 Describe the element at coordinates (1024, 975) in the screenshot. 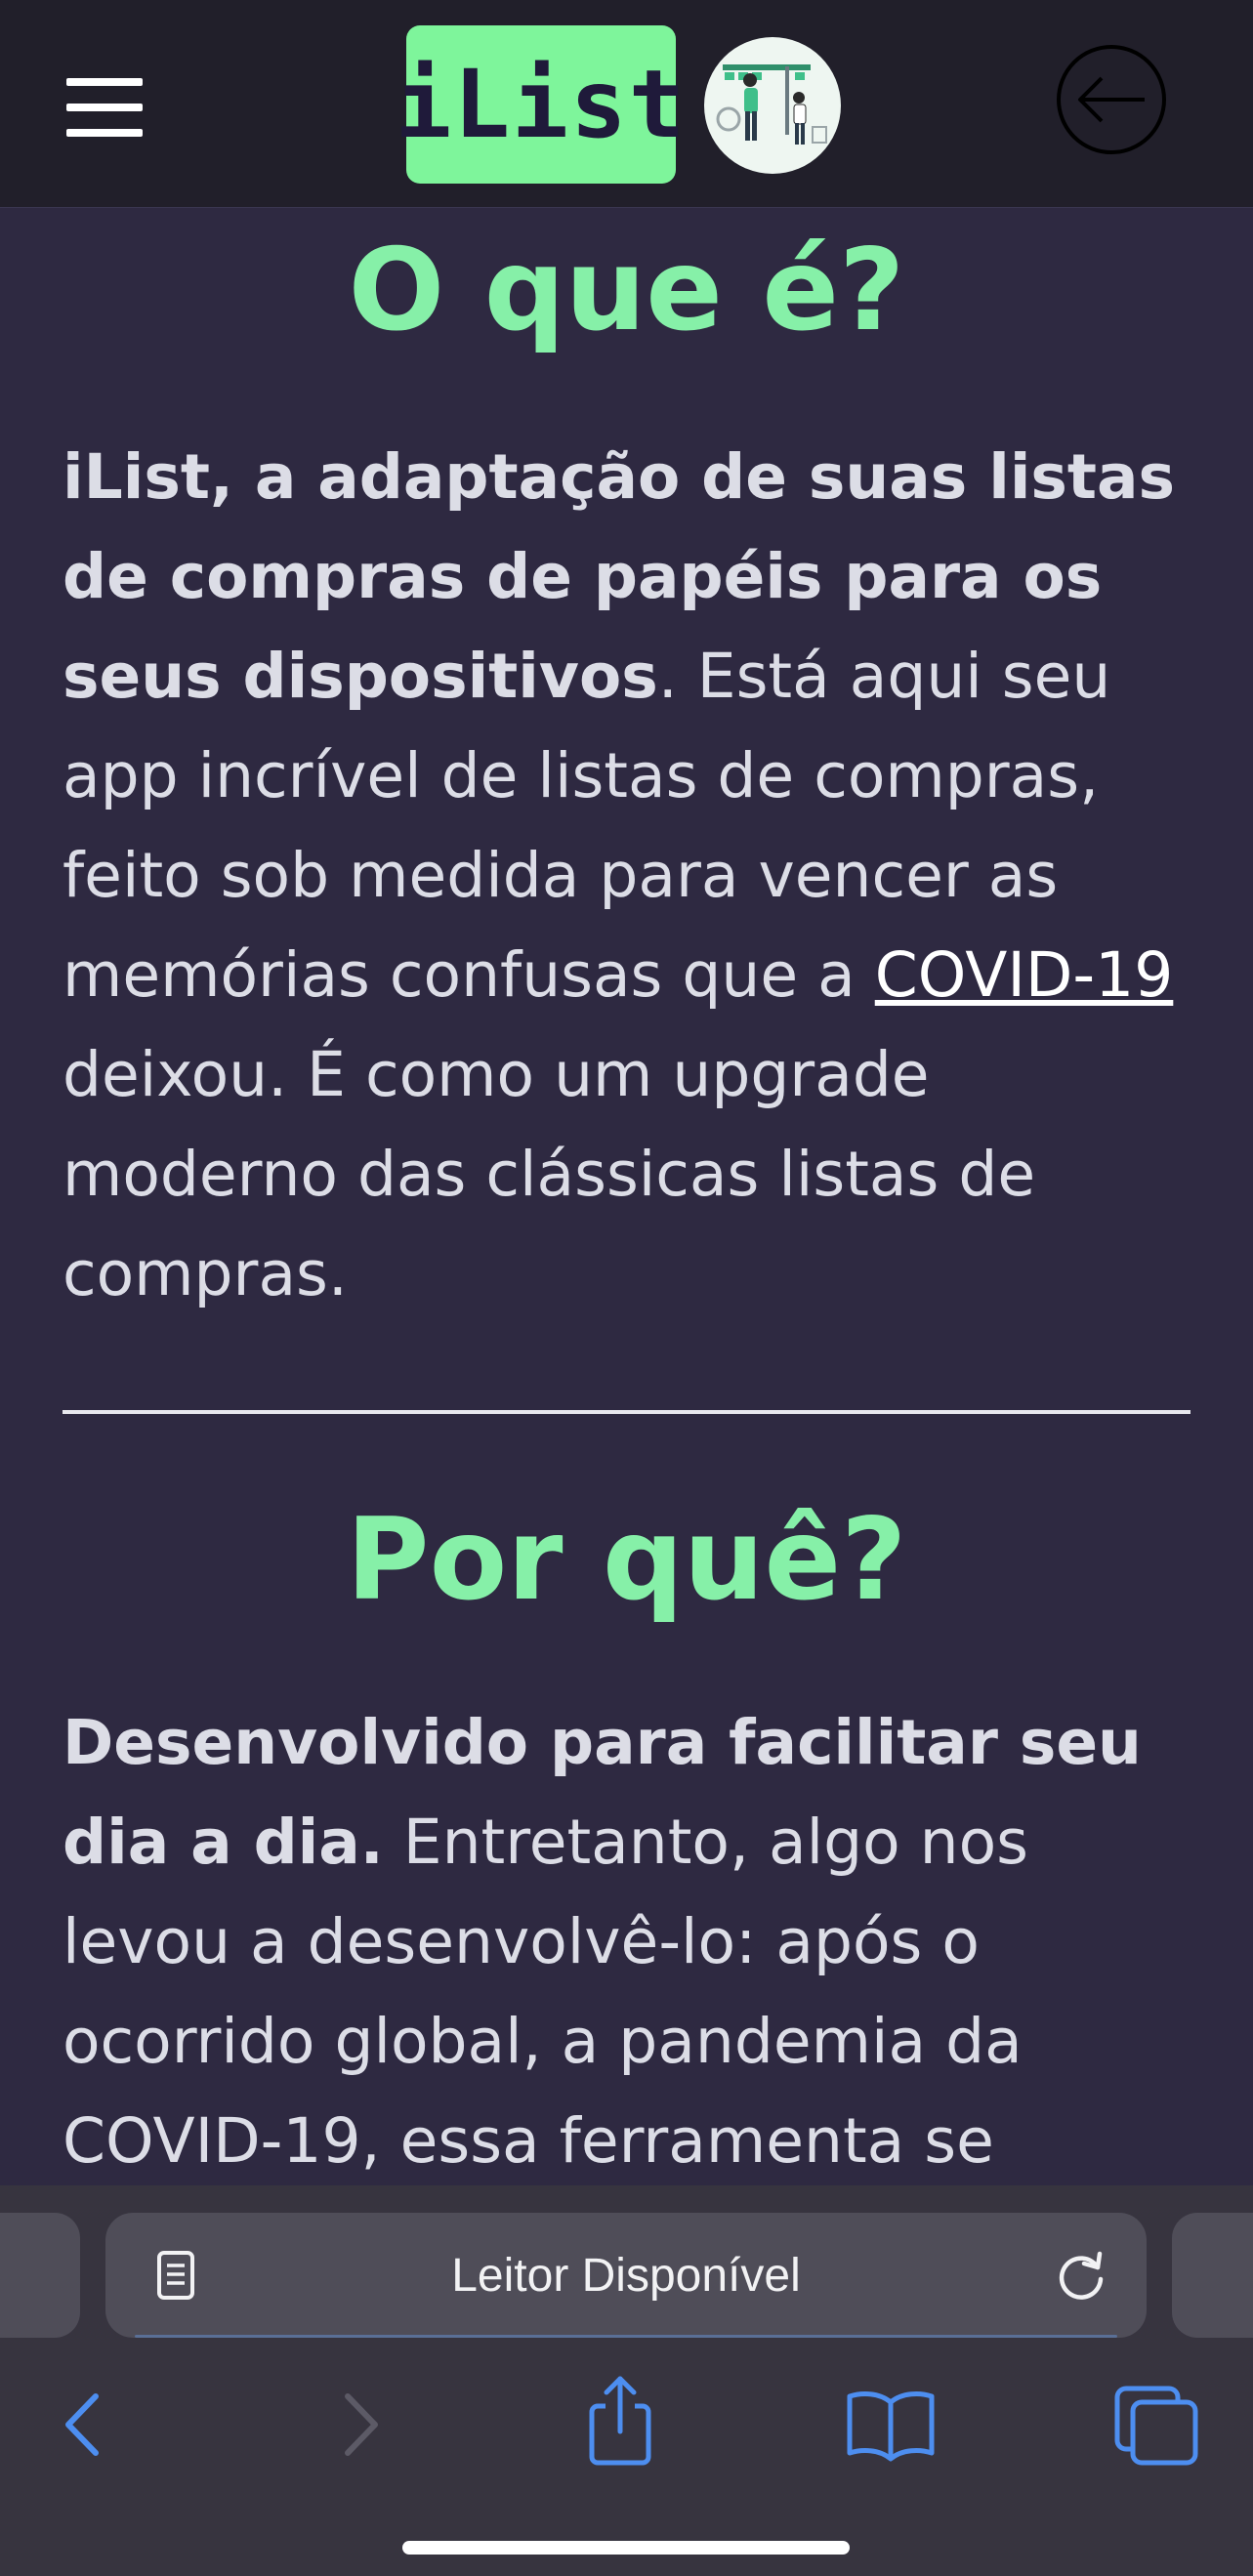

I see `covid-link: COVID-19` at that location.